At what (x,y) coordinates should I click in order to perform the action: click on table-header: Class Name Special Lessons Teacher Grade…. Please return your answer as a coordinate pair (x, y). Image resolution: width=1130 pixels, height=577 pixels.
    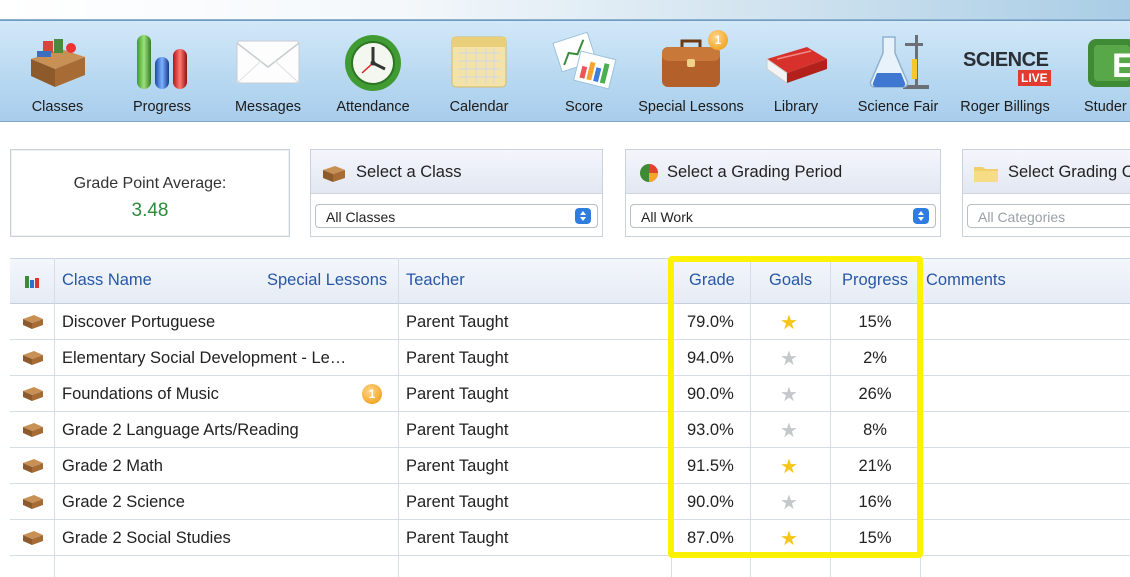
    Looking at the image, I should click on (570, 281).